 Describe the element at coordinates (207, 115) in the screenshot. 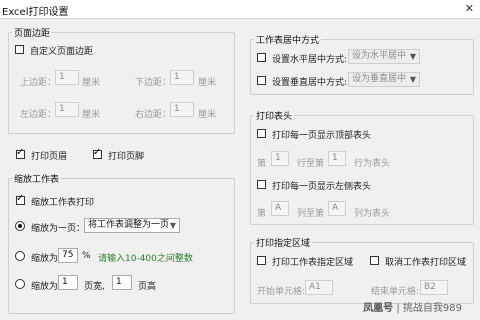

I see `right-margin-unit: 厘米` at that location.